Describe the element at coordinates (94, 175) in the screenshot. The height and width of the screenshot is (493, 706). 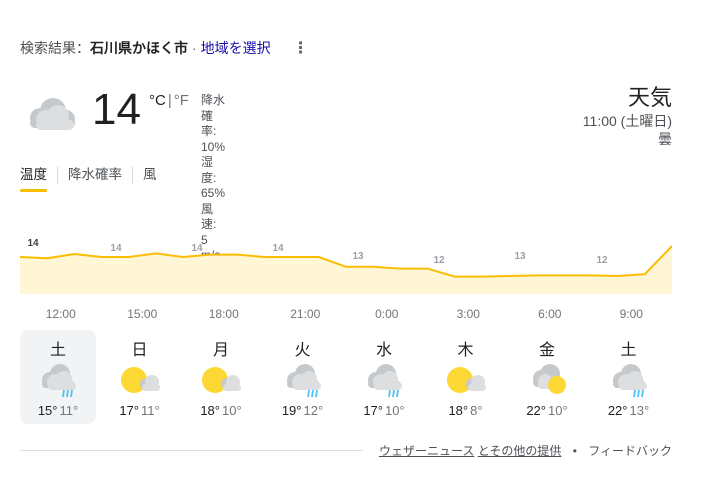
I see `tab-precipitation: 降水確率` at that location.